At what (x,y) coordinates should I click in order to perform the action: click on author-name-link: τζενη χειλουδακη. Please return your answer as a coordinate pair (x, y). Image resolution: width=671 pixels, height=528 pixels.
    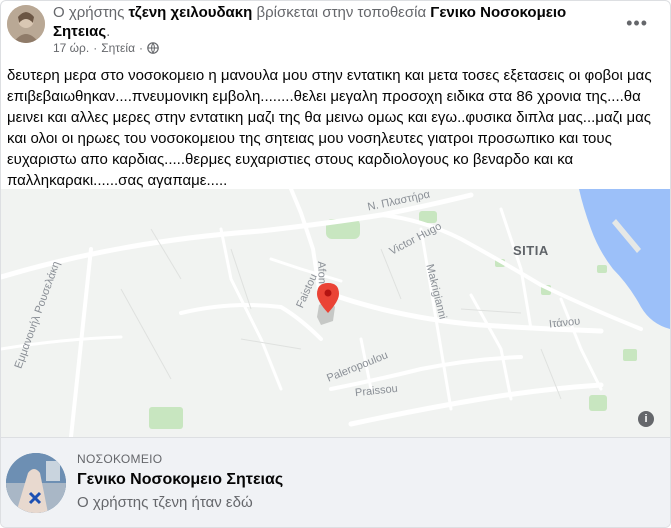
    Looking at the image, I should click on (191, 12).